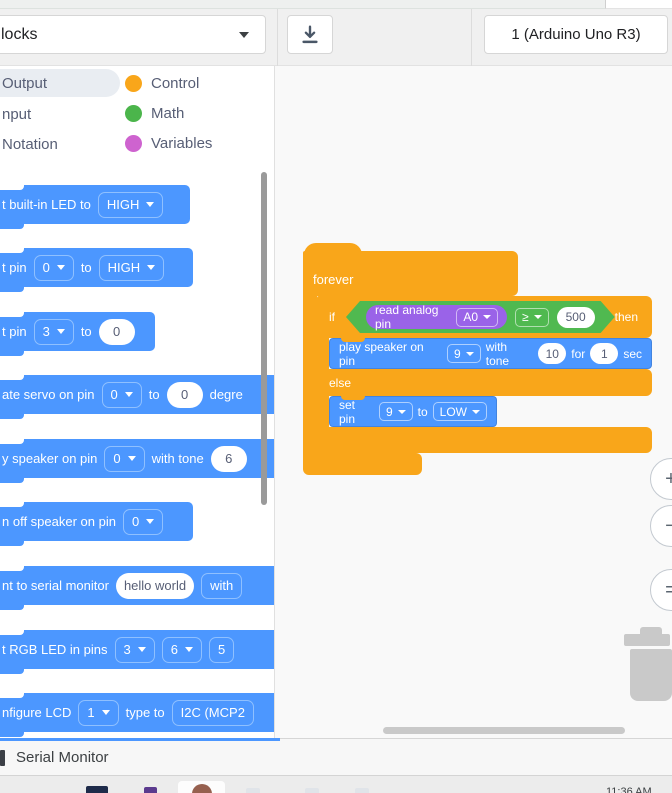  What do you see at coordinates (48, 394) in the screenshot?
I see `block-text: ate servo on pin` at bounding box center [48, 394].